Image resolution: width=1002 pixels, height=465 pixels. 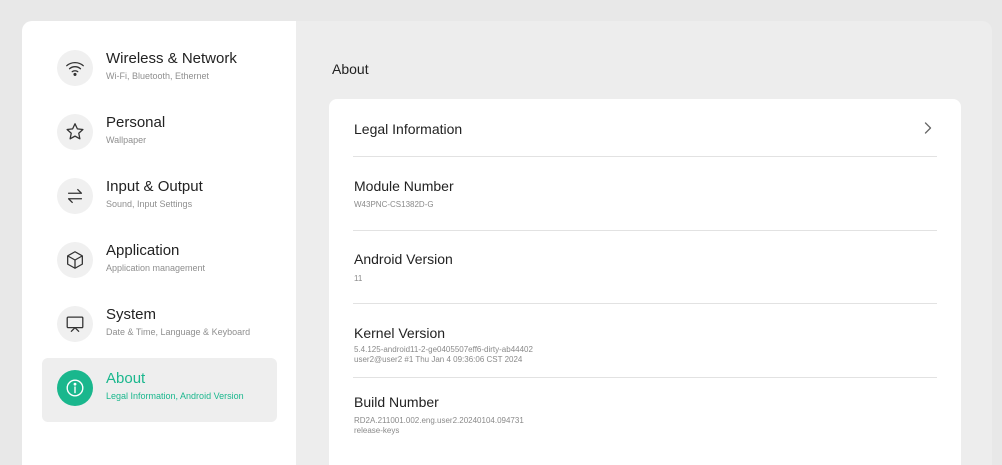 I want to click on chevron-right-icon, so click(x=928, y=128).